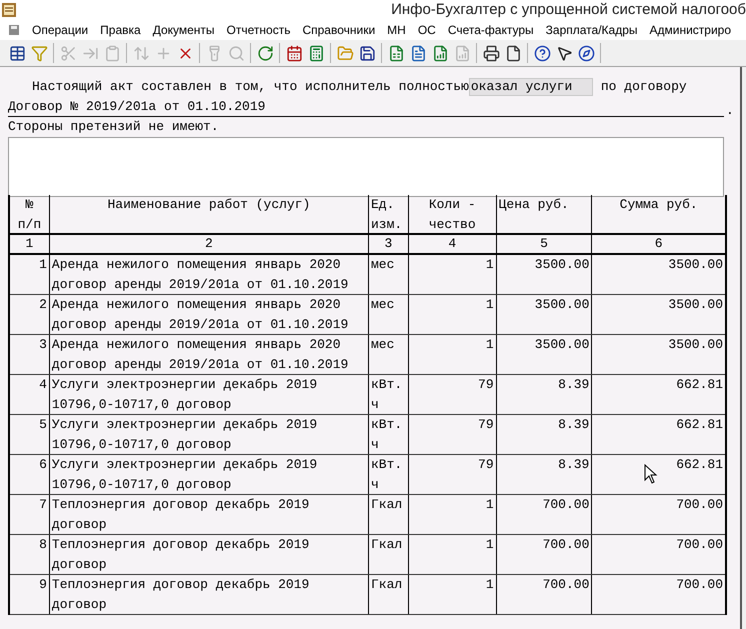 The width and height of the screenshot is (746, 629). Describe the element at coordinates (43, 465) in the screenshot. I see `table-cell-text: 6` at that location.